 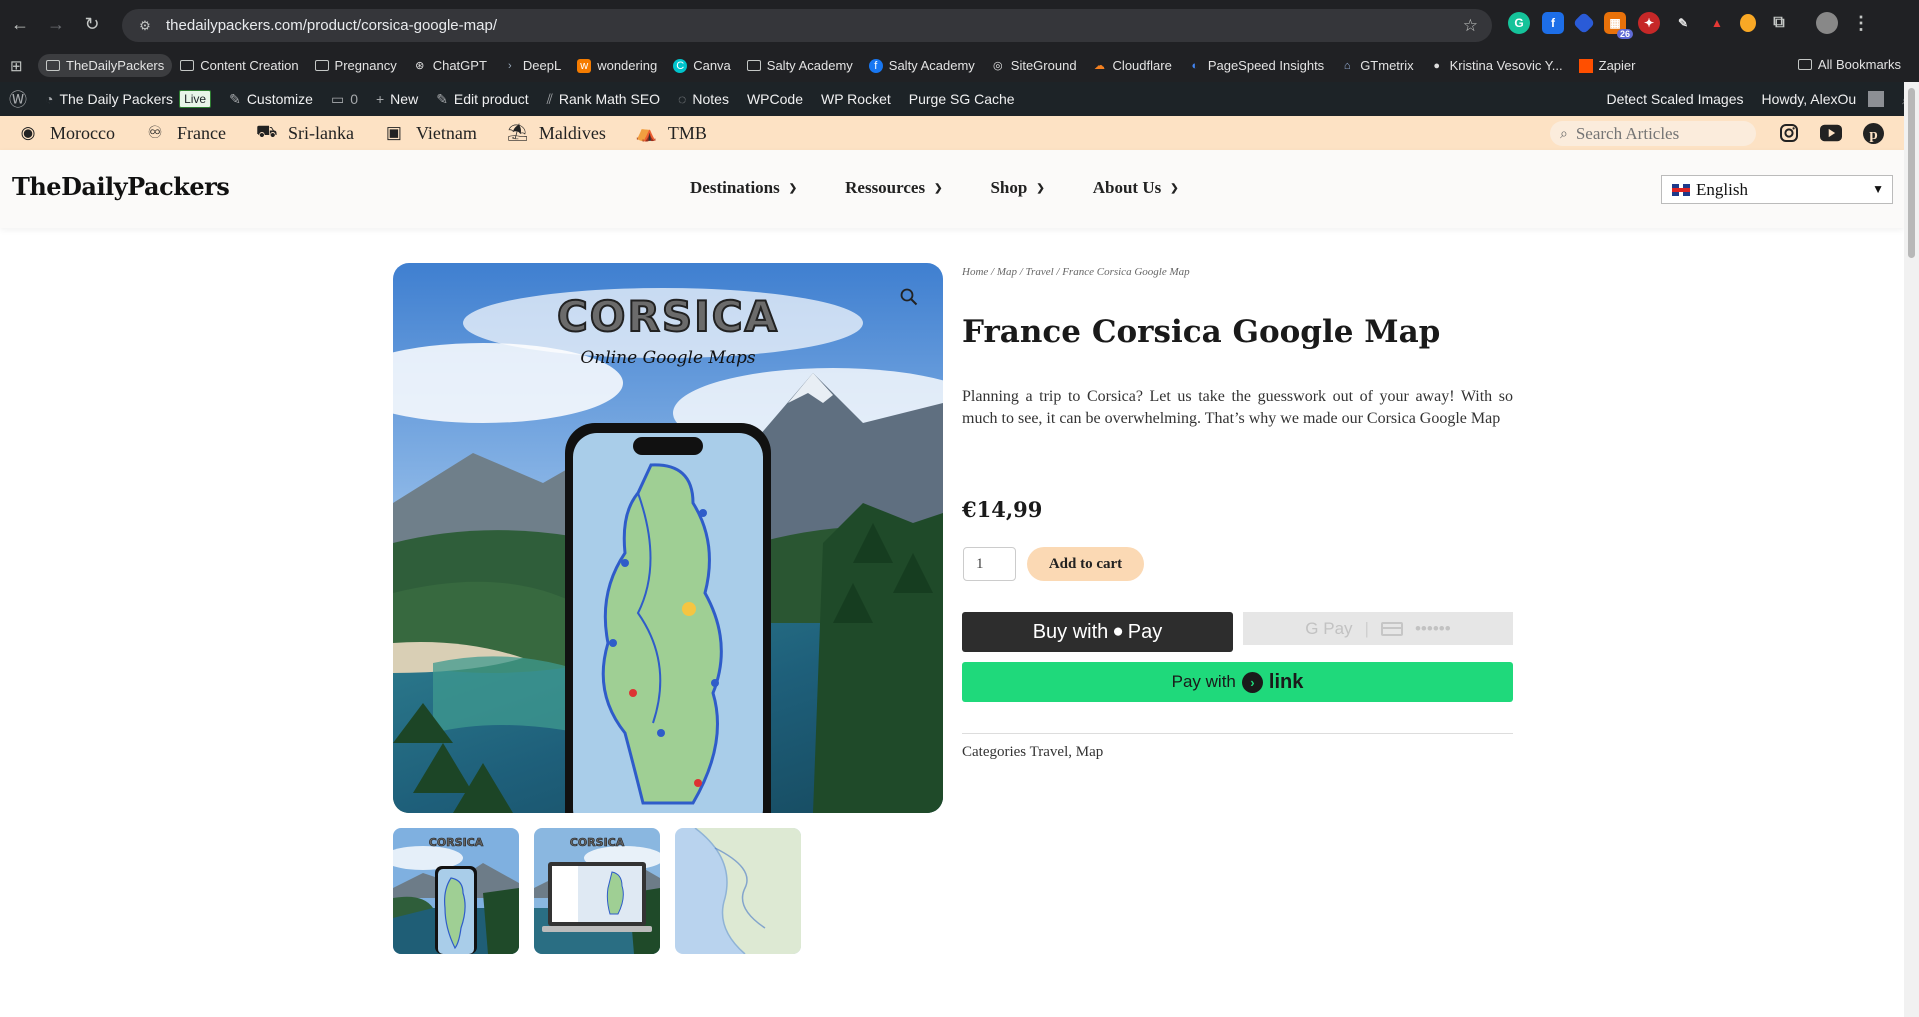 What do you see at coordinates (239, 65) in the screenshot?
I see `bookmark-content-creation: Content Creation` at bounding box center [239, 65].